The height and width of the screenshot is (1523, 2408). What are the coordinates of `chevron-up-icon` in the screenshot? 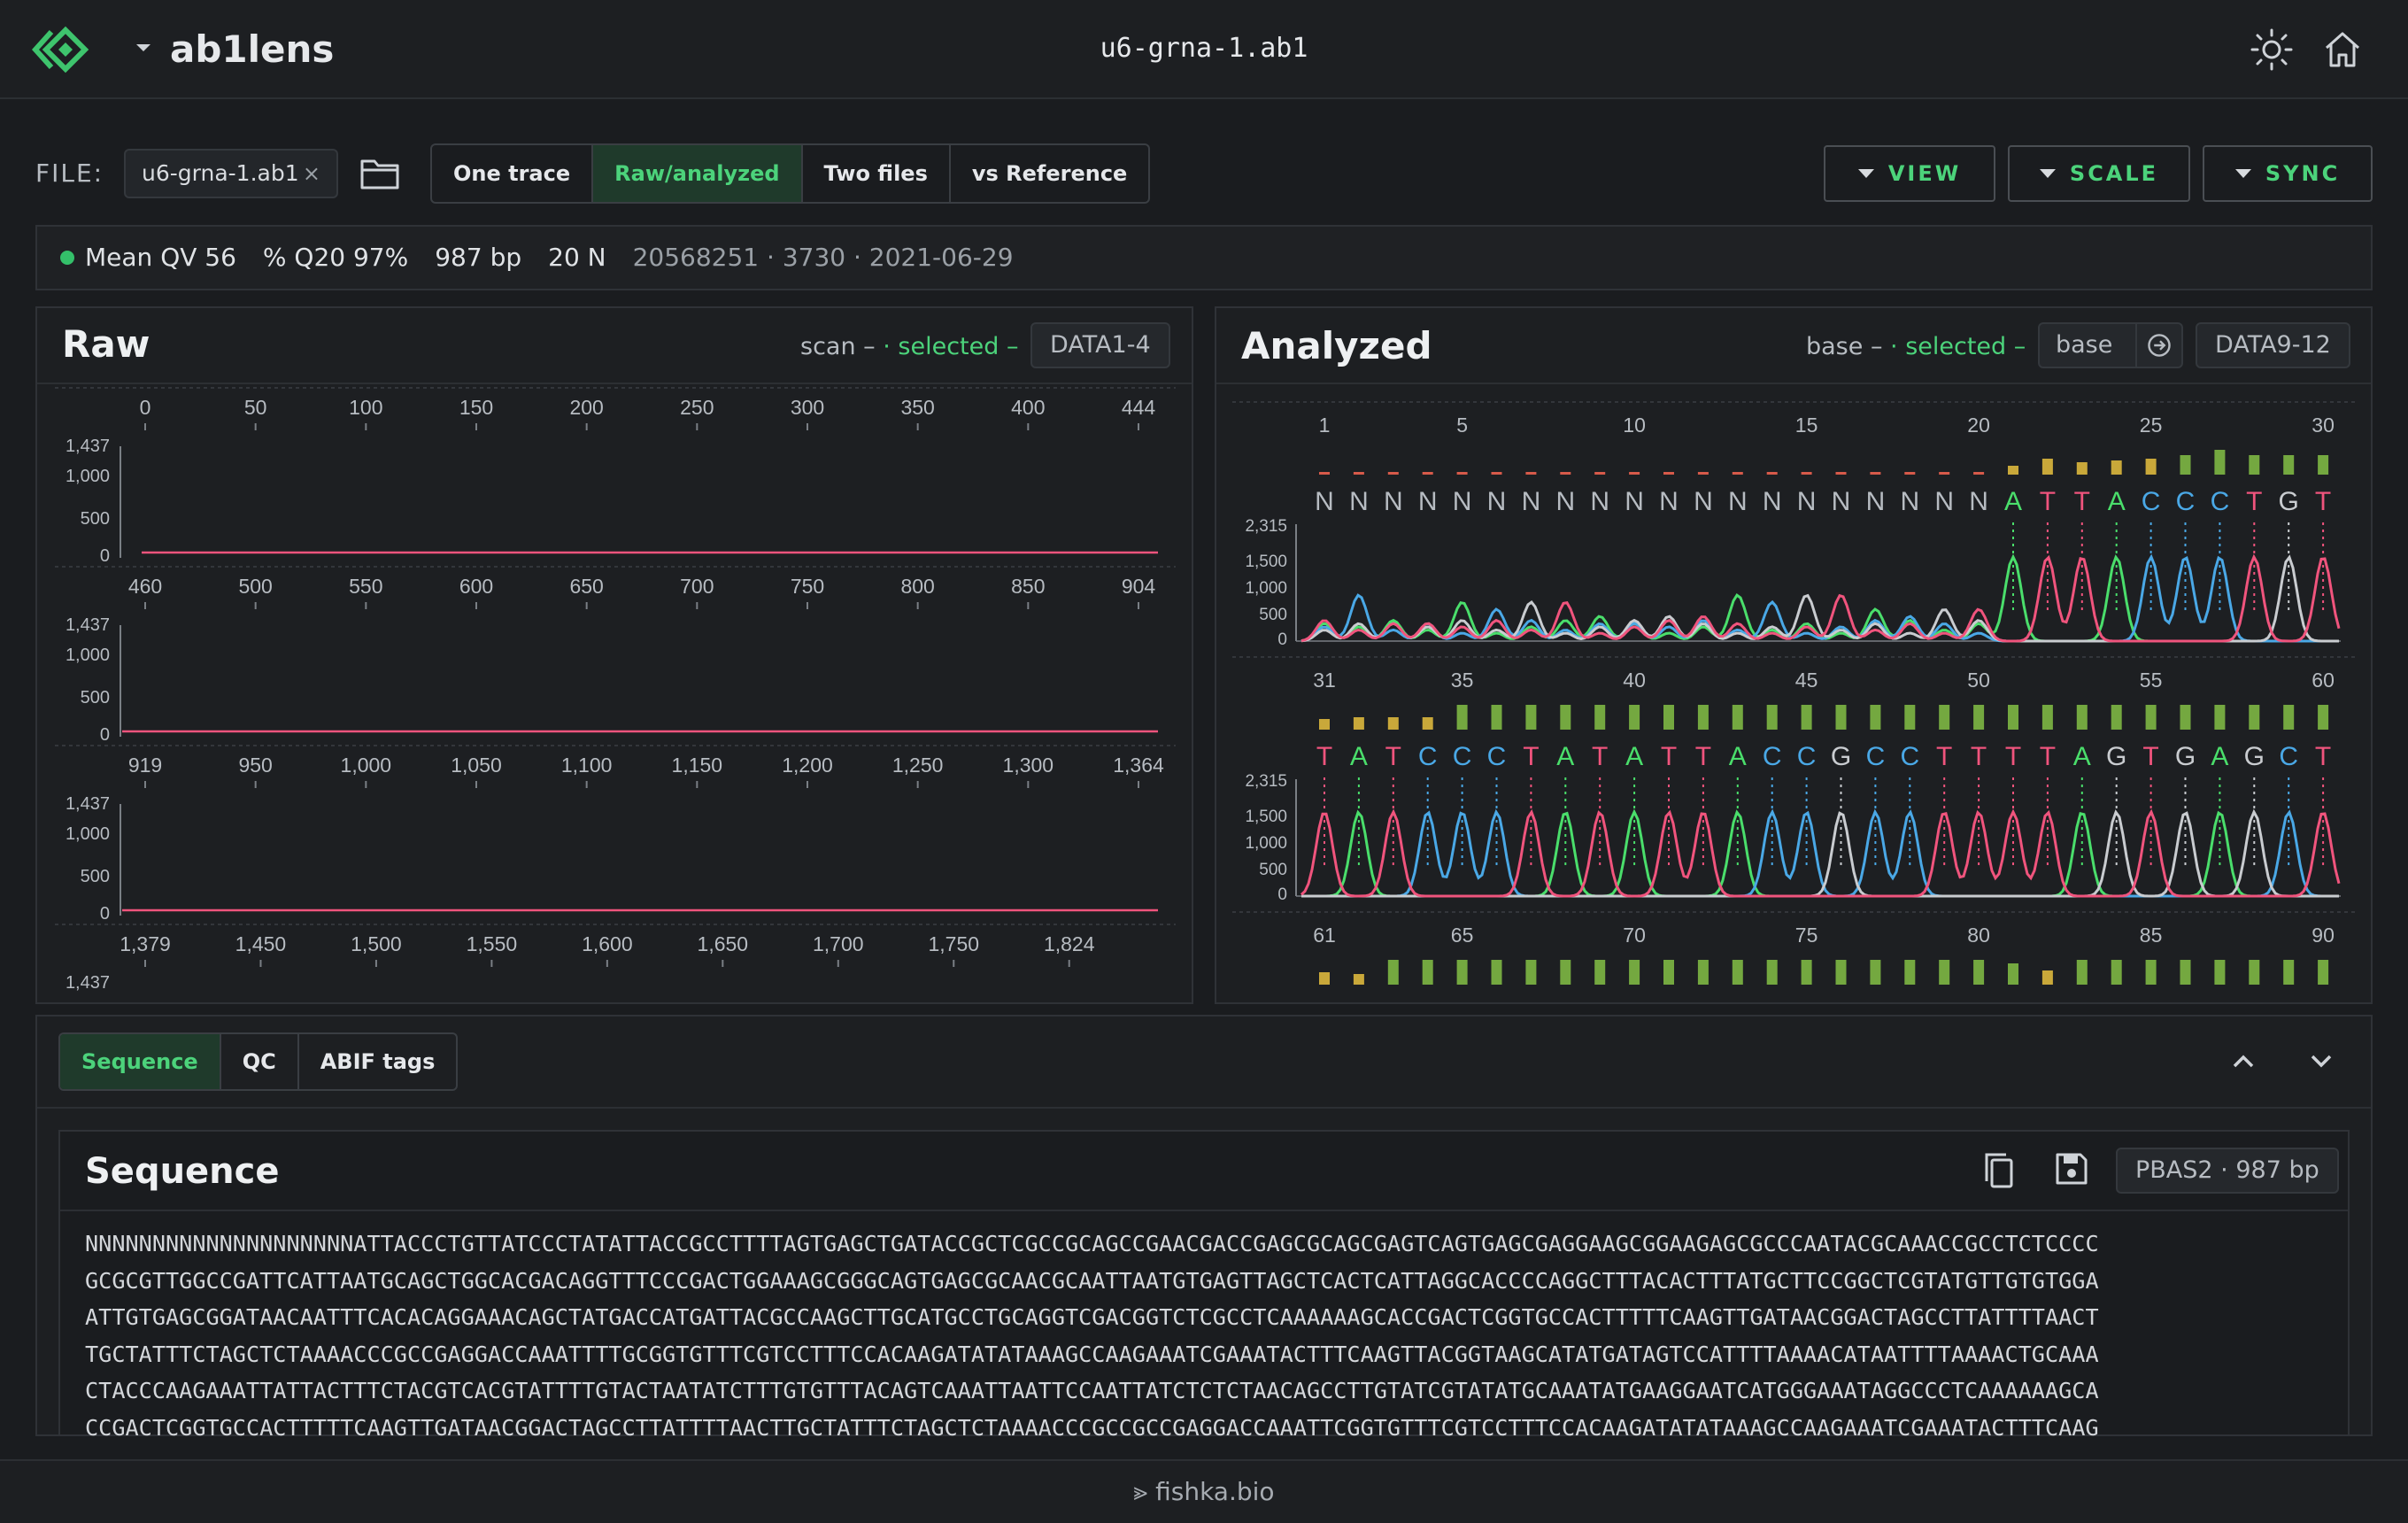 It's located at (2243, 1060).